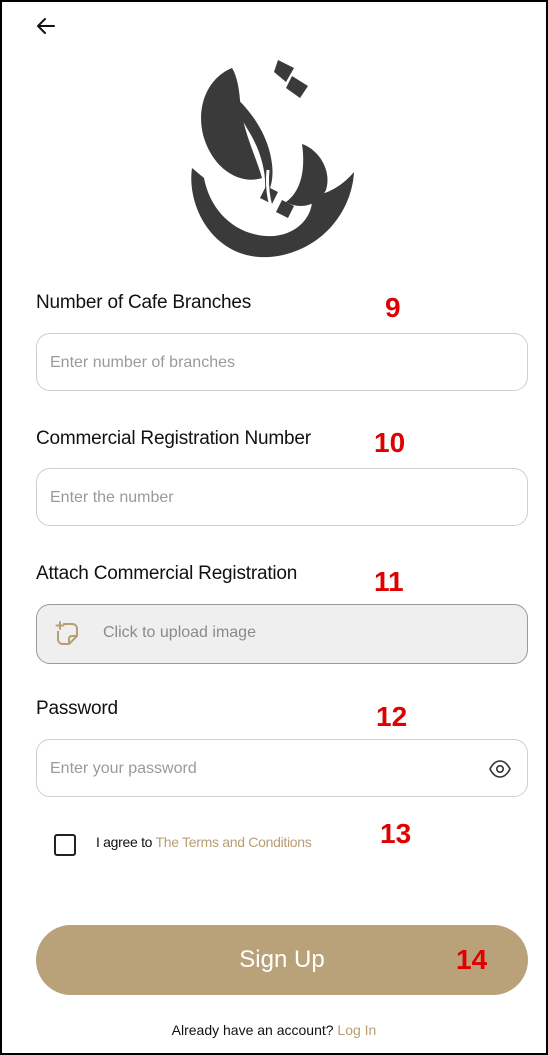 Image resolution: width=548 pixels, height=1055 pixels. What do you see at coordinates (500, 769) in the screenshot?
I see `eye-icon` at bounding box center [500, 769].